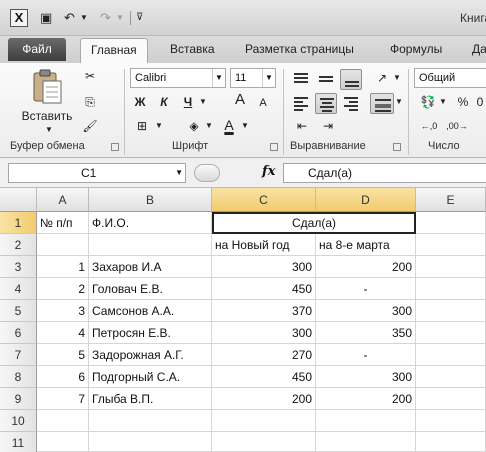 The width and height of the screenshot is (486, 452). What do you see at coordinates (84, 18) in the screenshot?
I see `undo-dropdown-icon: ▼` at bounding box center [84, 18].